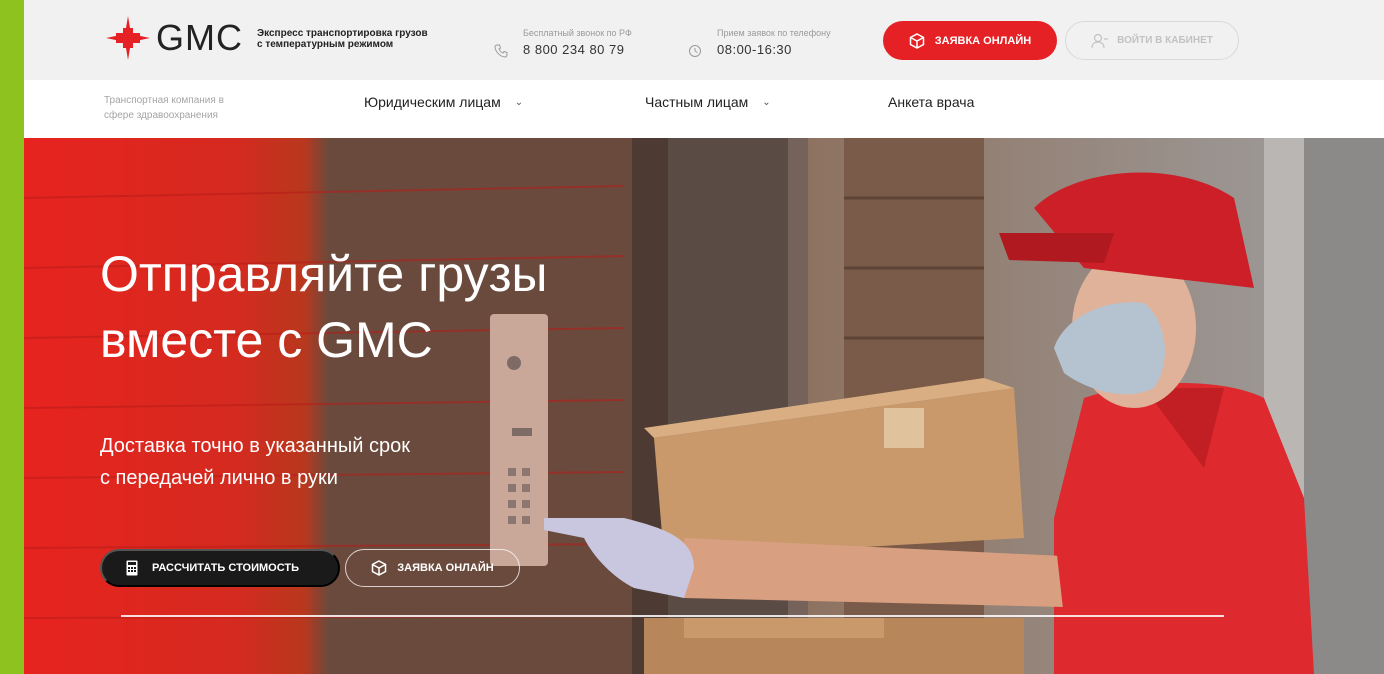 This screenshot has width=1384, height=674. Describe the element at coordinates (324, 274) in the screenshot. I see `hero-title-line1: Отправляйте грузы` at that location.